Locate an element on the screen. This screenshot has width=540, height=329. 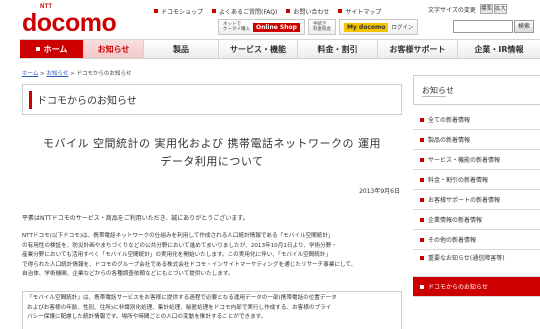
nav-products: 製品 is located at coordinates (181, 49).